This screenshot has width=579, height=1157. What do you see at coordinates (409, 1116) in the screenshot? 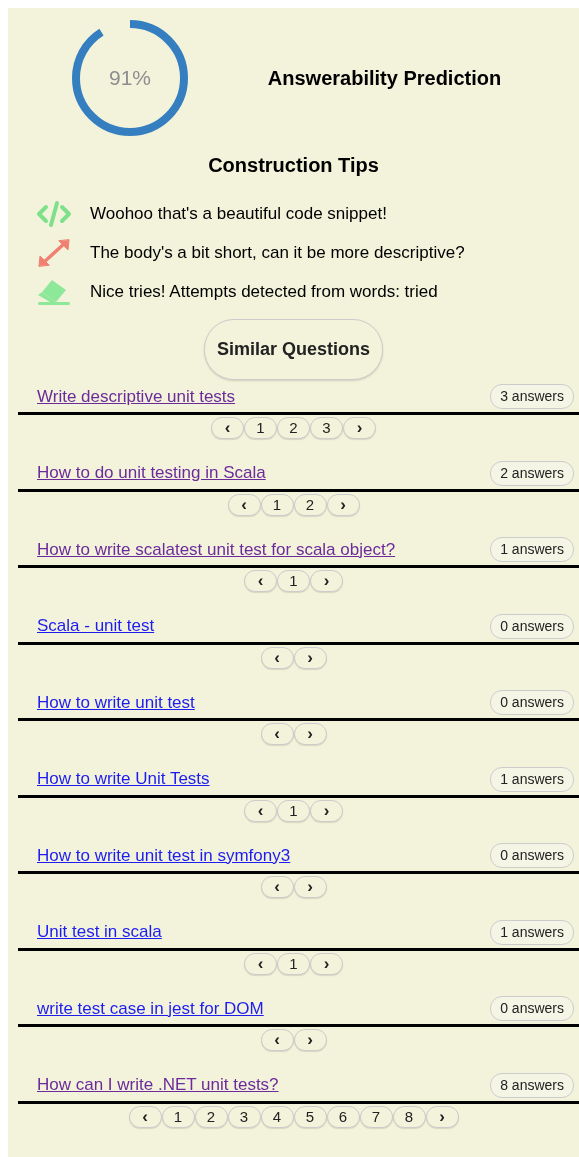
I see `page-button: 8` at bounding box center [409, 1116].